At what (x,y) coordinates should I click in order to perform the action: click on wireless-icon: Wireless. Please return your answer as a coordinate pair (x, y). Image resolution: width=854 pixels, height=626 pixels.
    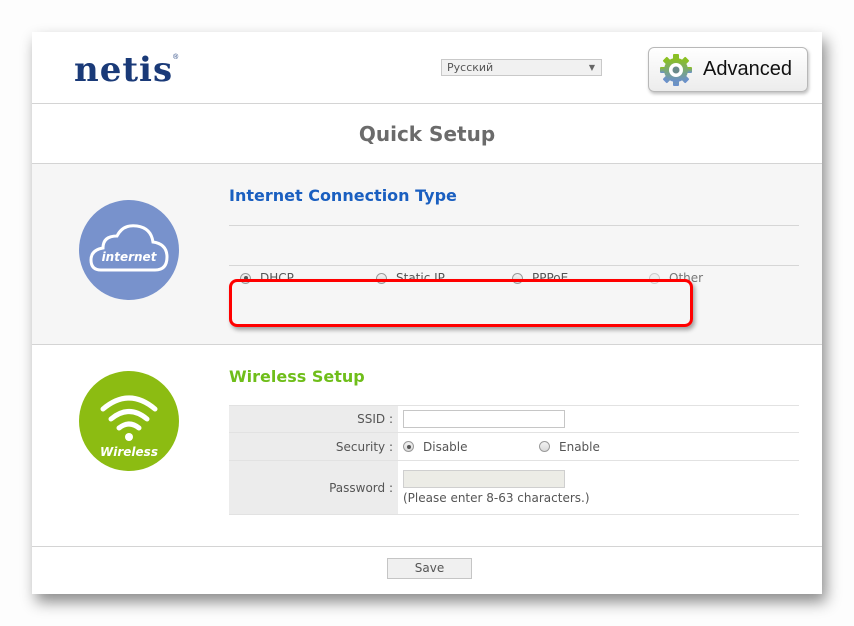
    Looking at the image, I should click on (129, 421).